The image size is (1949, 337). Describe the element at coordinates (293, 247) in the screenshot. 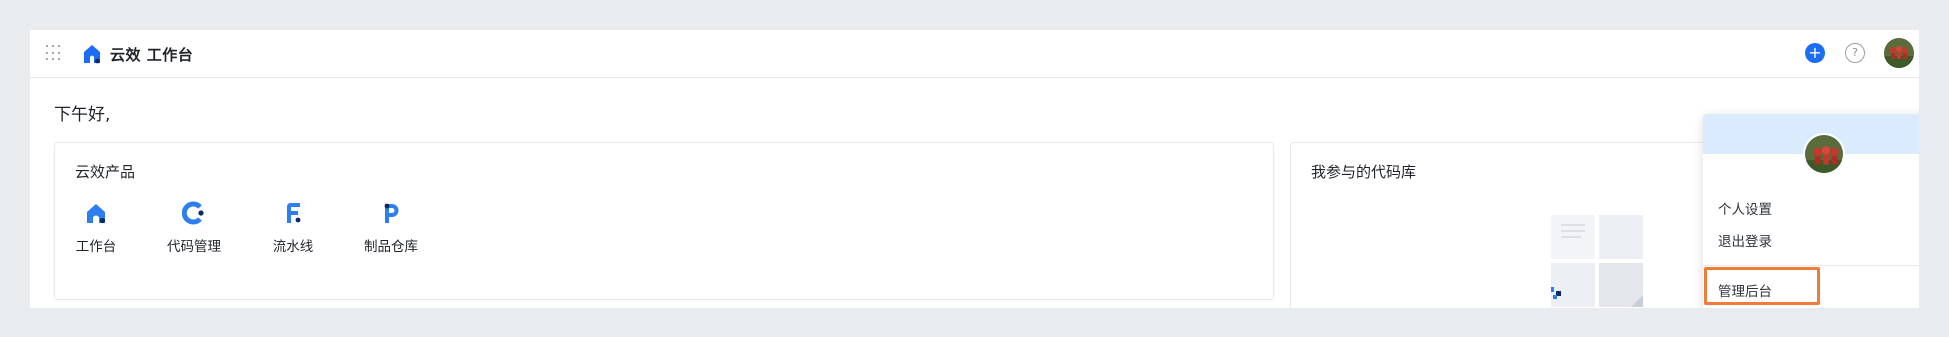

I see `product-label: 流水线` at that location.